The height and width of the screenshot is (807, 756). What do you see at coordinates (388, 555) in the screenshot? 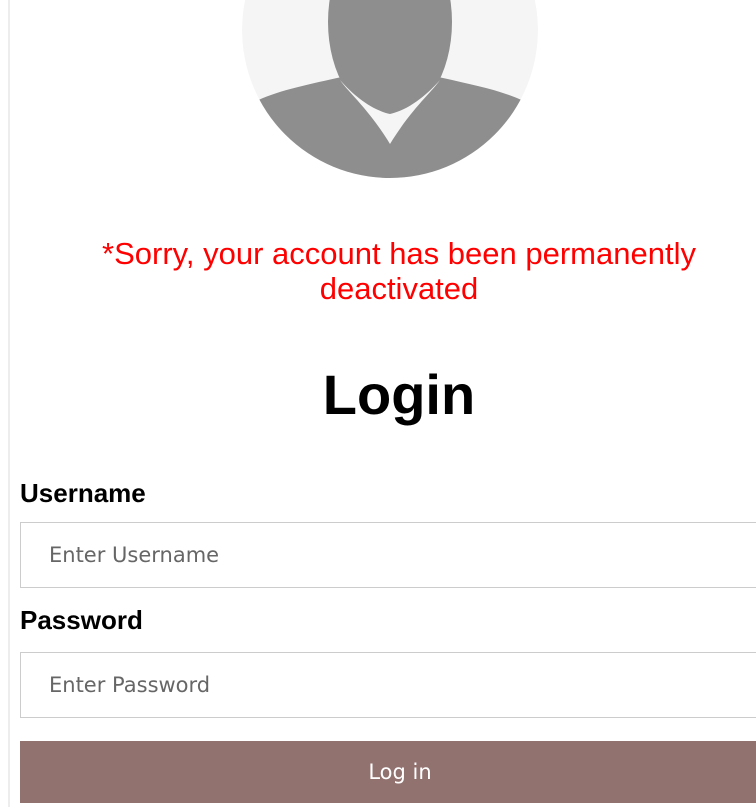
I see `username-input` at bounding box center [388, 555].